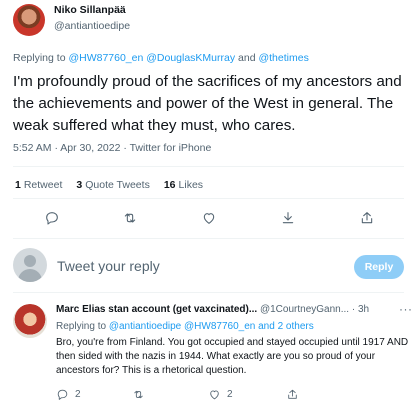 The image size is (417, 405). I want to click on tweet-actions, so click(208, 218).